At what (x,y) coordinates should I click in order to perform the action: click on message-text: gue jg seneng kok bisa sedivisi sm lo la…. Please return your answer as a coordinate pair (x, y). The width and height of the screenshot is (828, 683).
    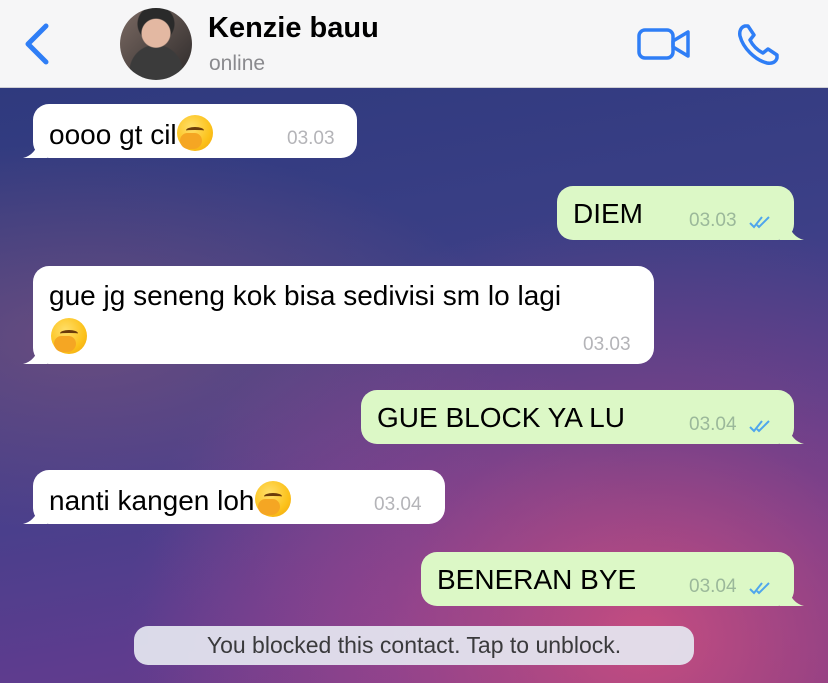
    Looking at the image, I should click on (305, 295).